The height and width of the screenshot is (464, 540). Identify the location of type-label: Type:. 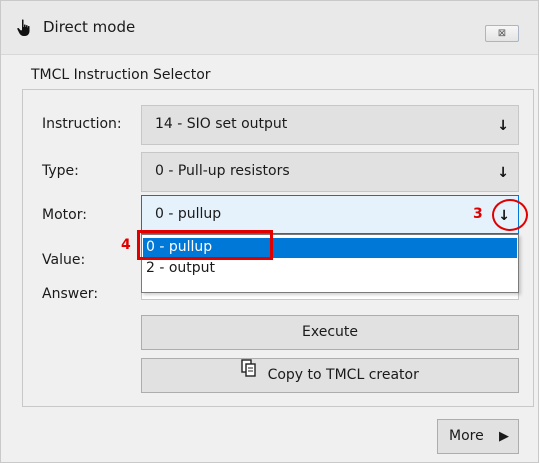
(60, 171).